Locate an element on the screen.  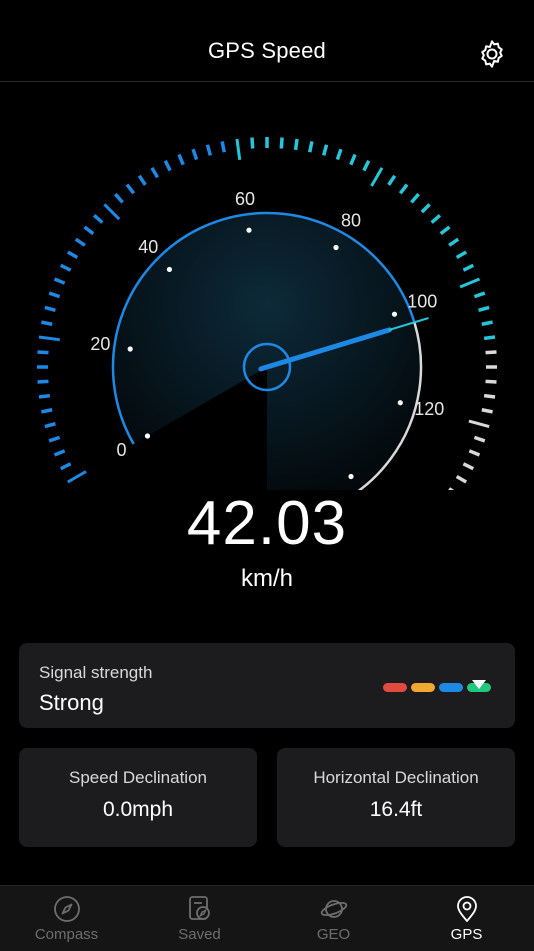
tab-saved: Saved is located at coordinates (199, 918).